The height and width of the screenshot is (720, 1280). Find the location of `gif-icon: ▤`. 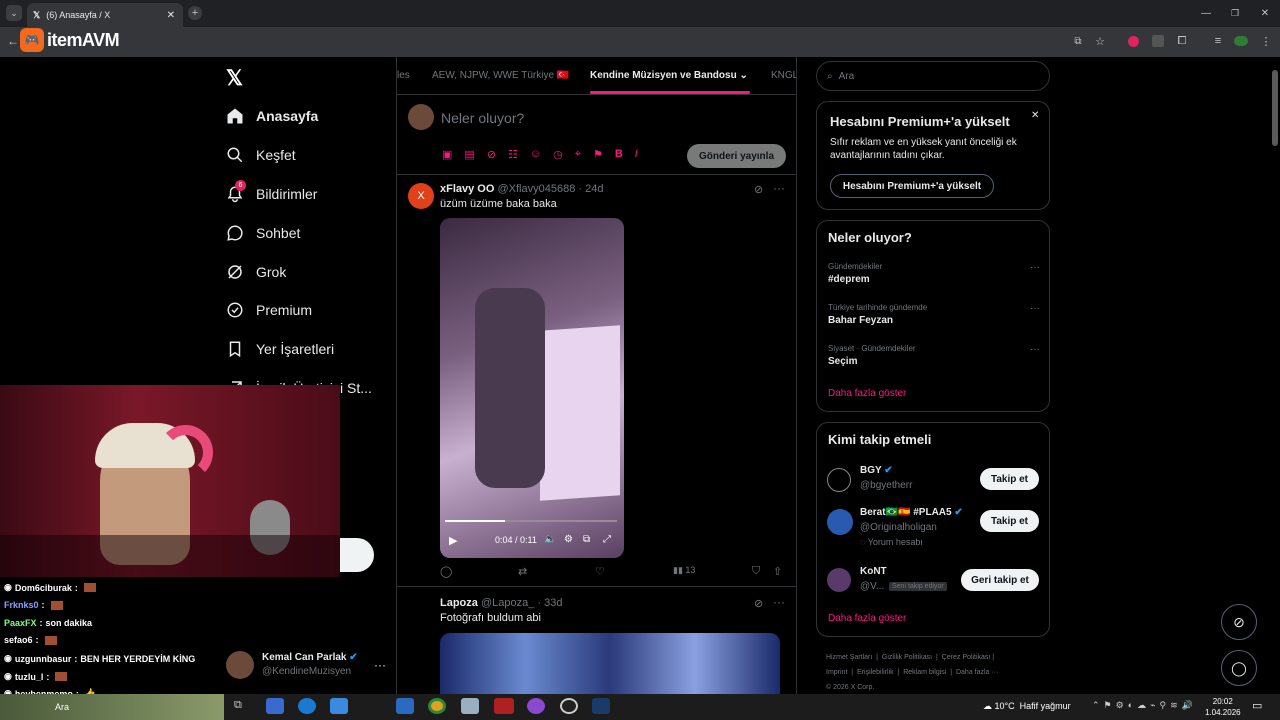

gif-icon: ▤ is located at coordinates (469, 154).